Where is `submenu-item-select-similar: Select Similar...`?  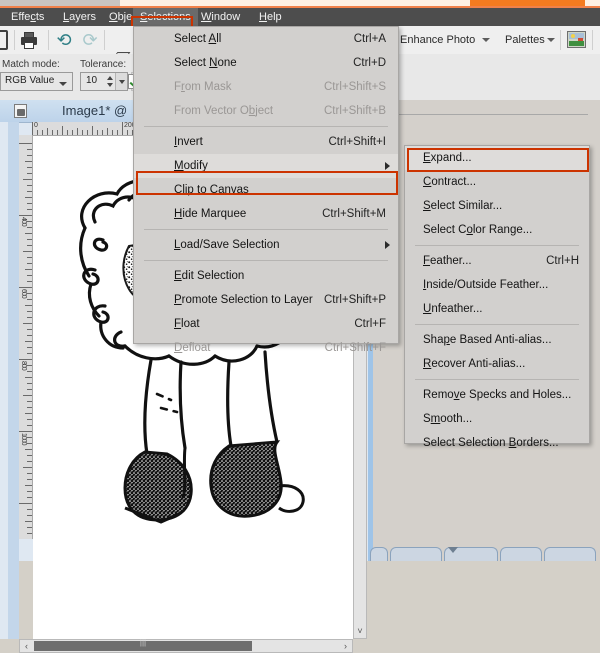
submenu-item-select-similar: Select Similar... is located at coordinates (497, 206).